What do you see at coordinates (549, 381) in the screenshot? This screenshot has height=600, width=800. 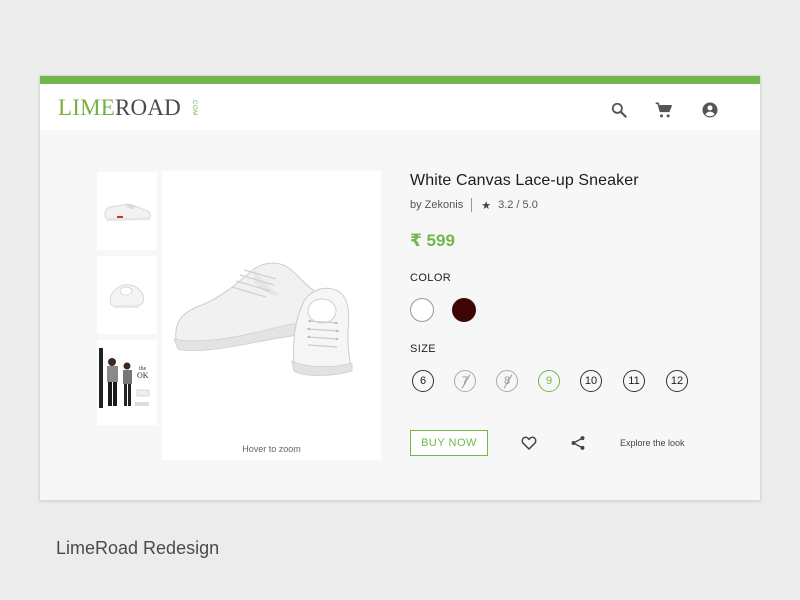 I see `size-option-9: 9` at bounding box center [549, 381].